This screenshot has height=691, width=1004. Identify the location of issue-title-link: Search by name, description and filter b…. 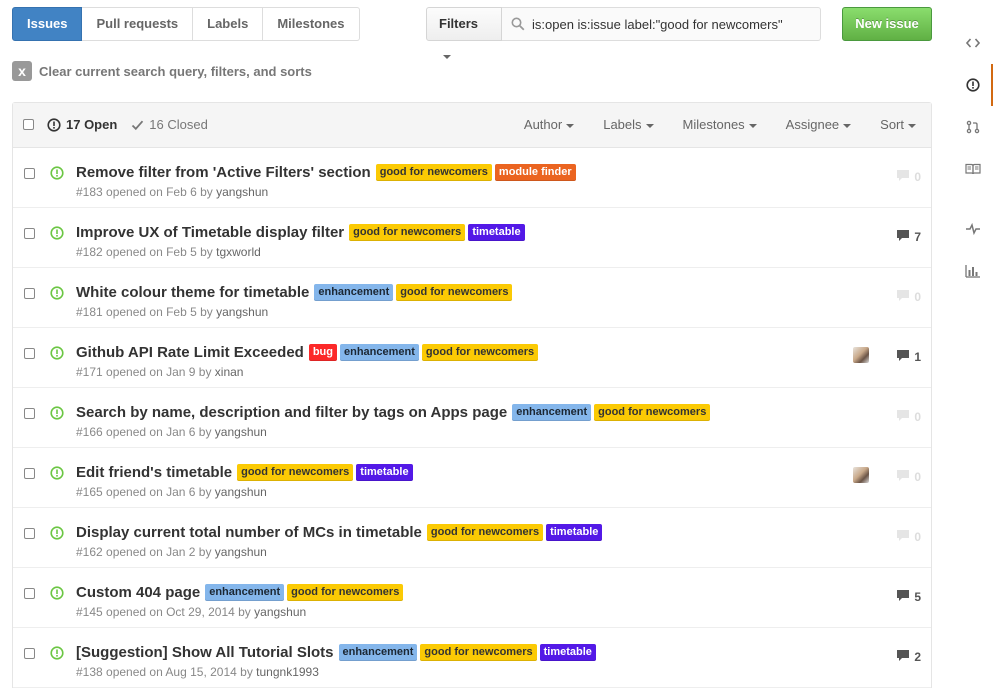
(291, 412).